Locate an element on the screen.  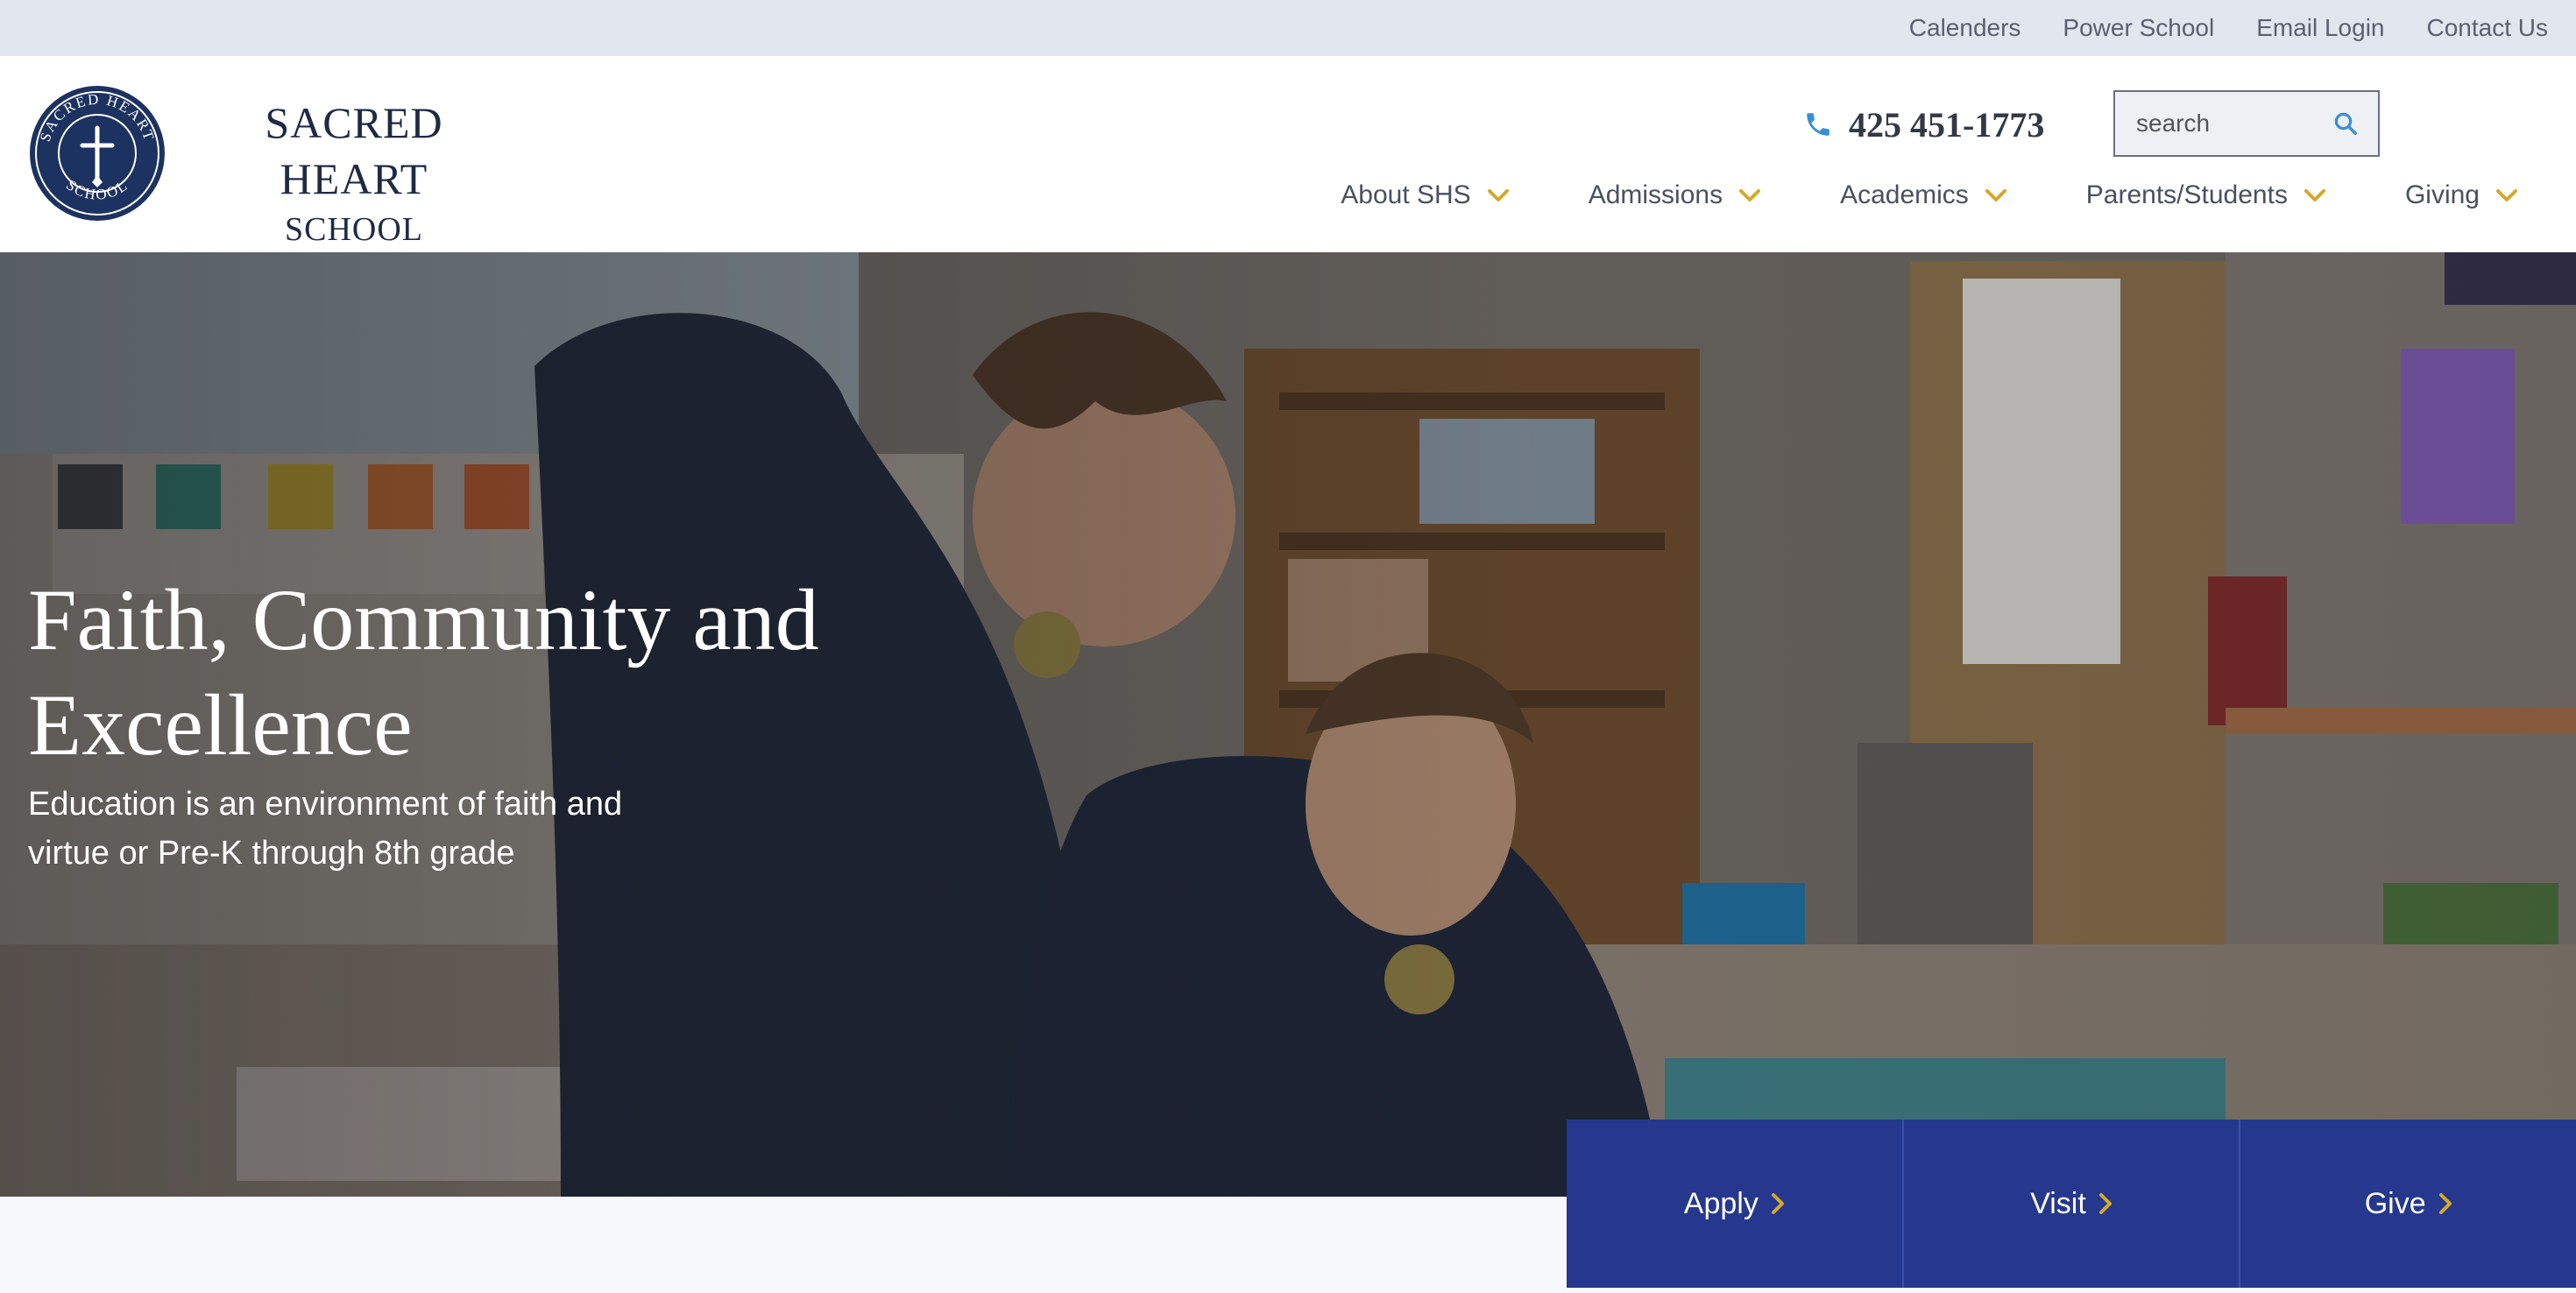
nav-item-parents-students: Parents/Students is located at coordinates (2206, 195).